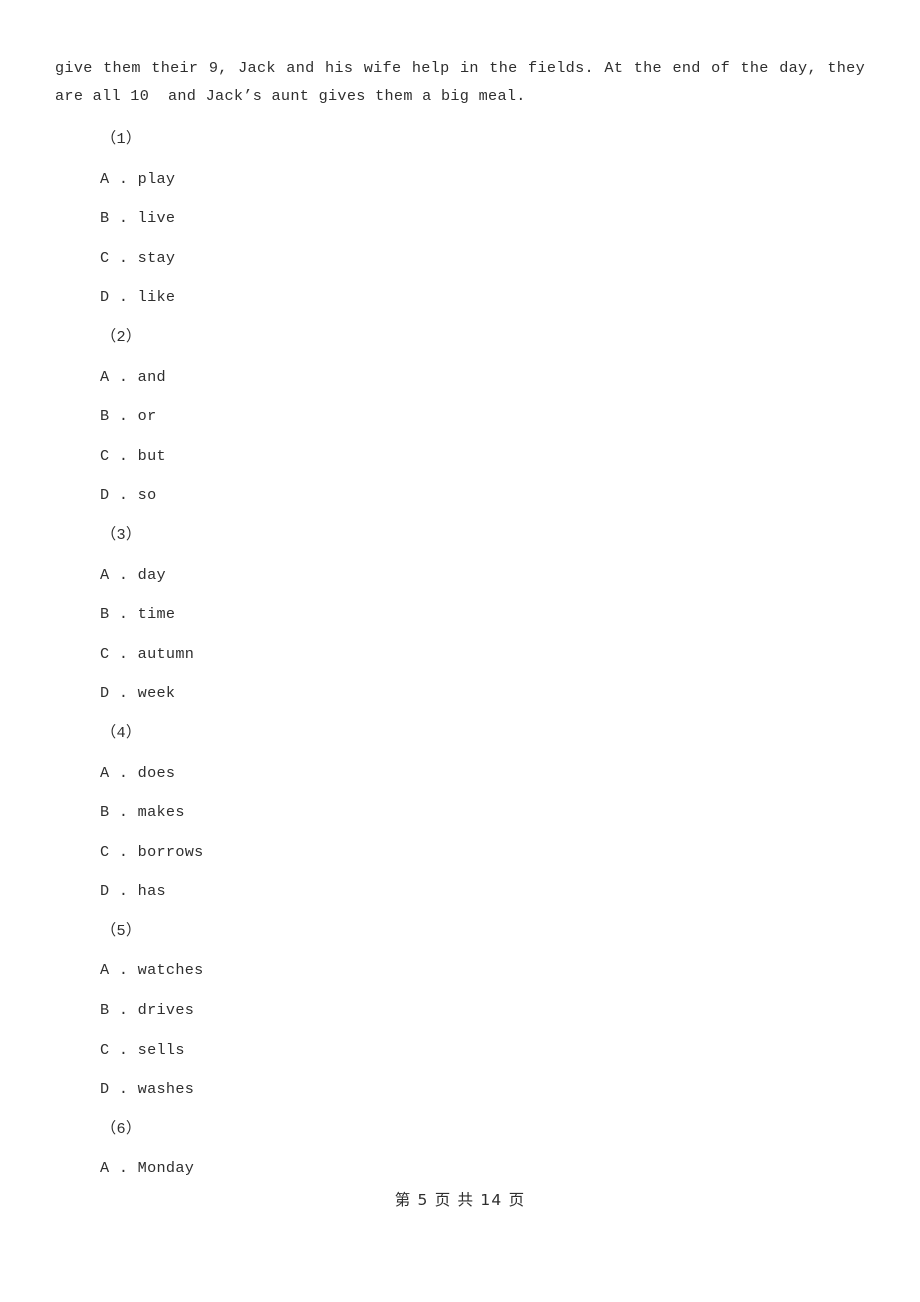 The height and width of the screenshot is (1302, 920). Describe the element at coordinates (460, 892) in the screenshot. I see `answer-option: D . has` at that location.